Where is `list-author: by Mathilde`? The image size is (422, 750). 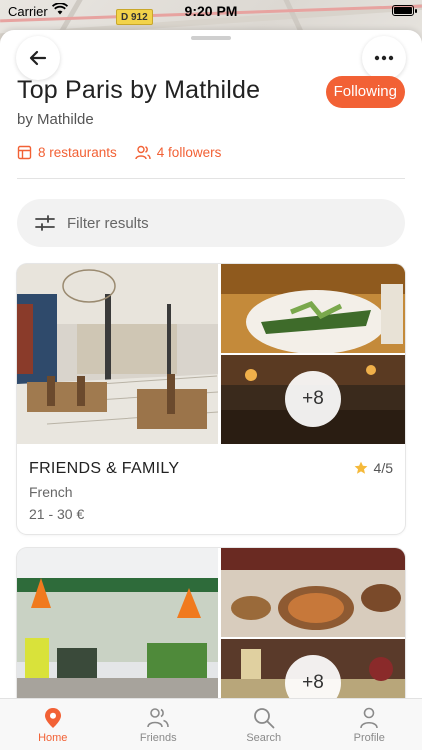
list-author: by Mathilde is located at coordinates (55, 119).